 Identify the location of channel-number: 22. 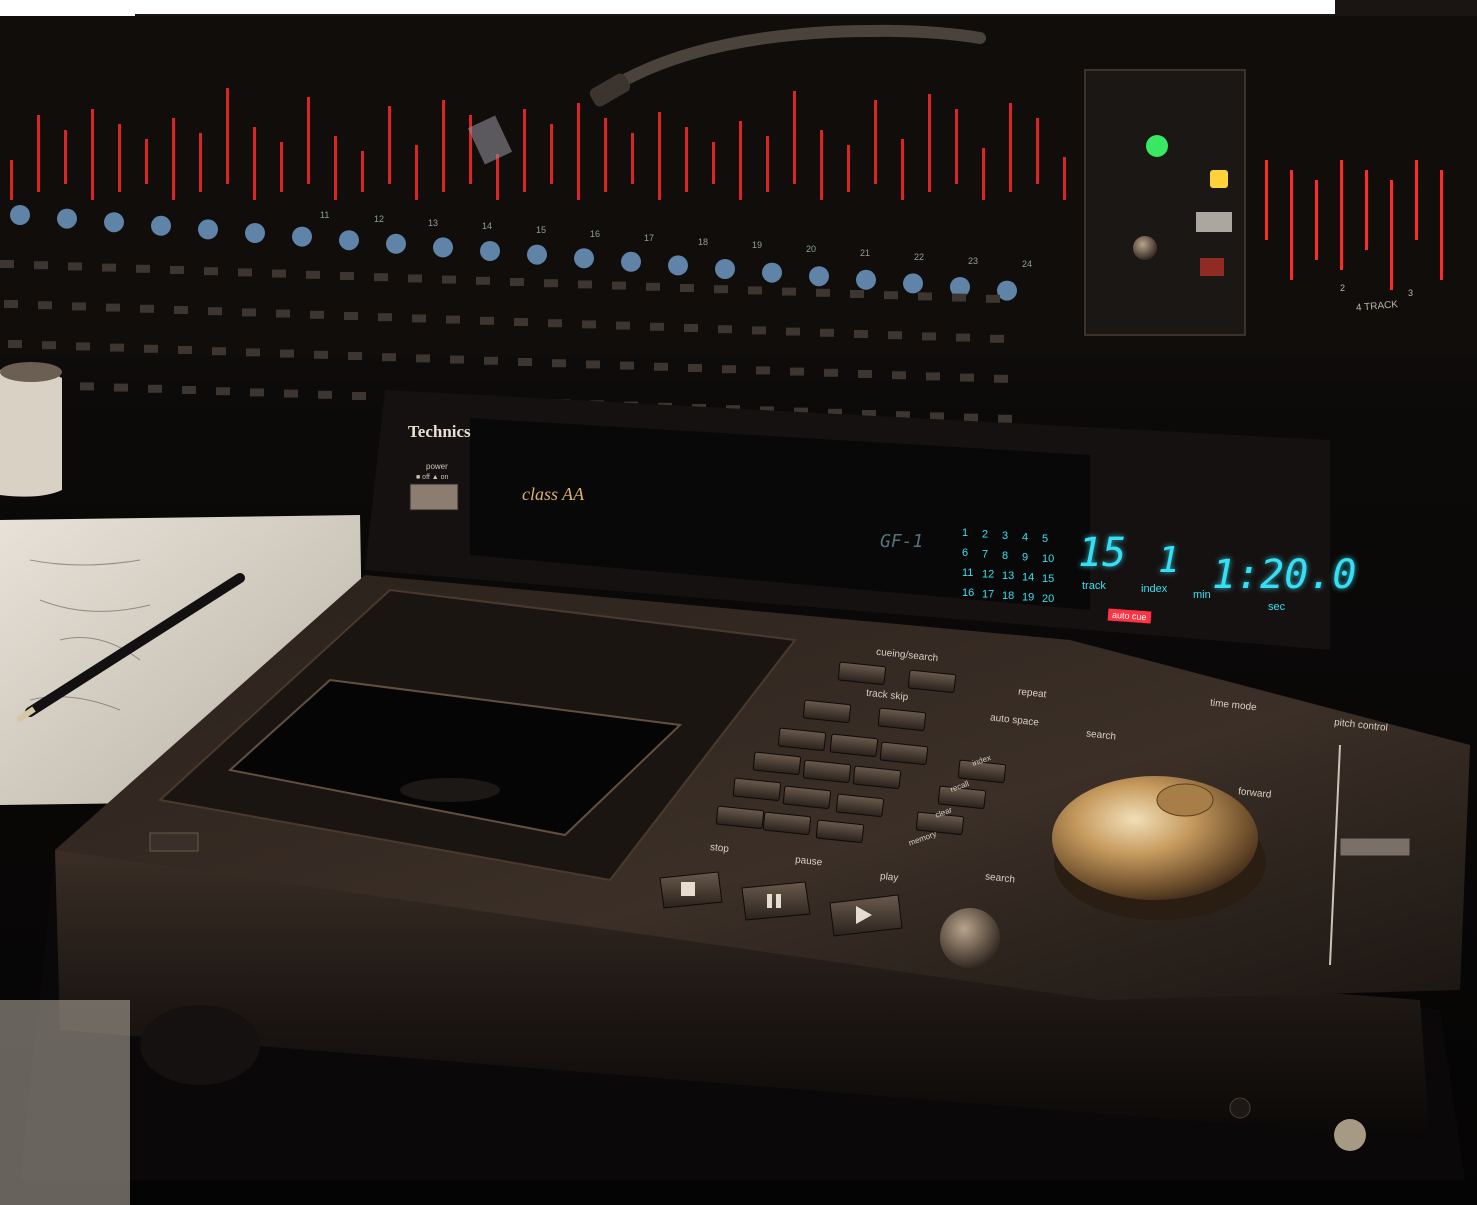
(919, 256).